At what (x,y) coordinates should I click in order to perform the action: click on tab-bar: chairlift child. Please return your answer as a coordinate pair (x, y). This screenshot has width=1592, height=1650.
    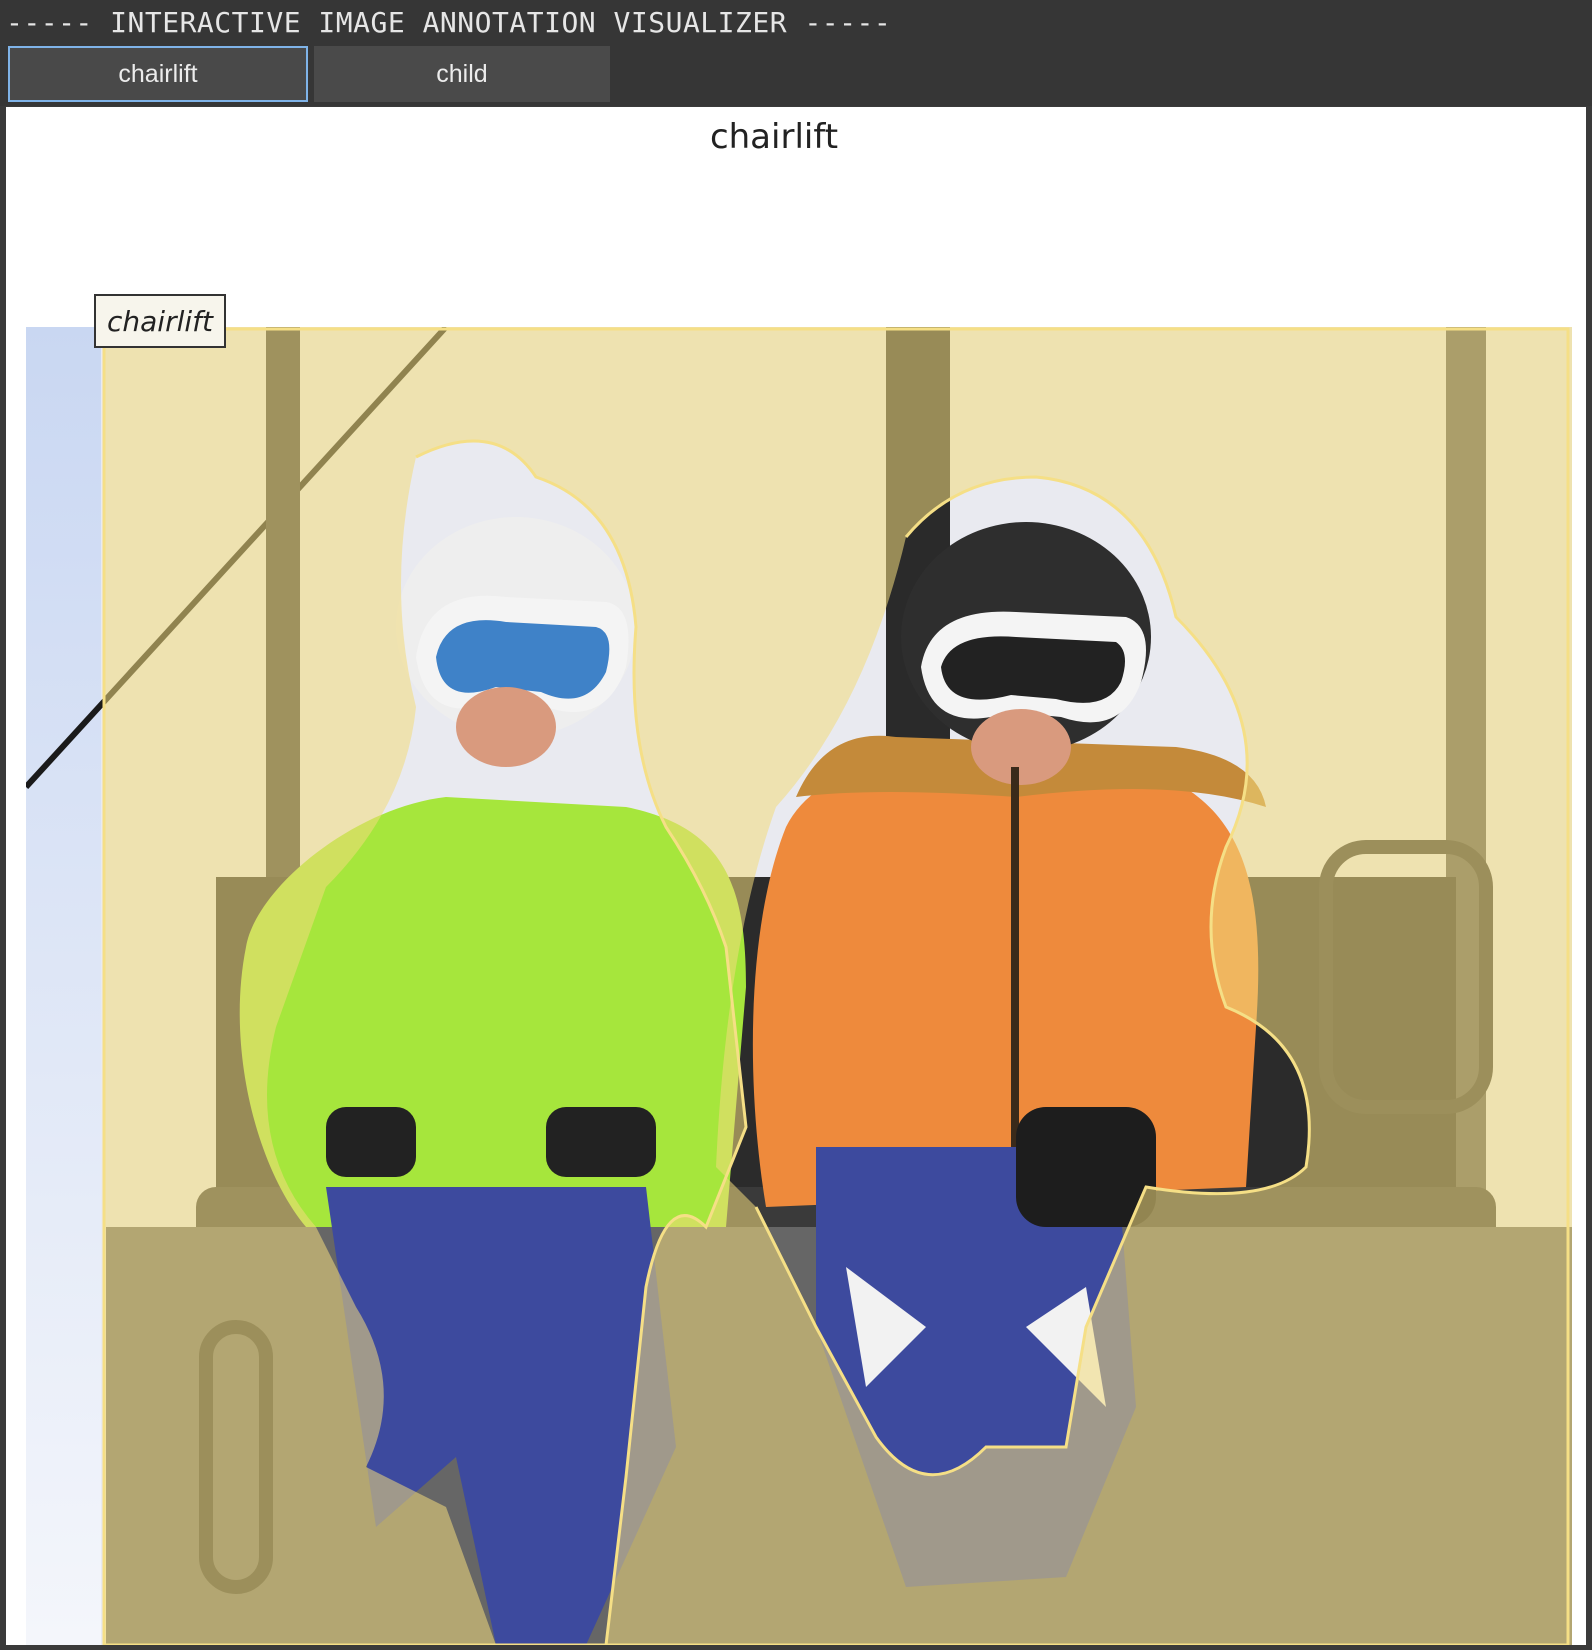
    Looking at the image, I should click on (796, 75).